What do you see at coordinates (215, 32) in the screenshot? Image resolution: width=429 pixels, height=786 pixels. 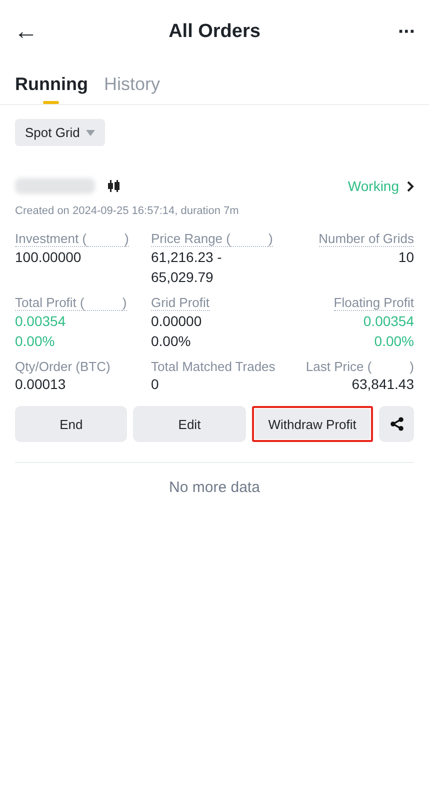 I see `page-title: All Orders` at bounding box center [215, 32].